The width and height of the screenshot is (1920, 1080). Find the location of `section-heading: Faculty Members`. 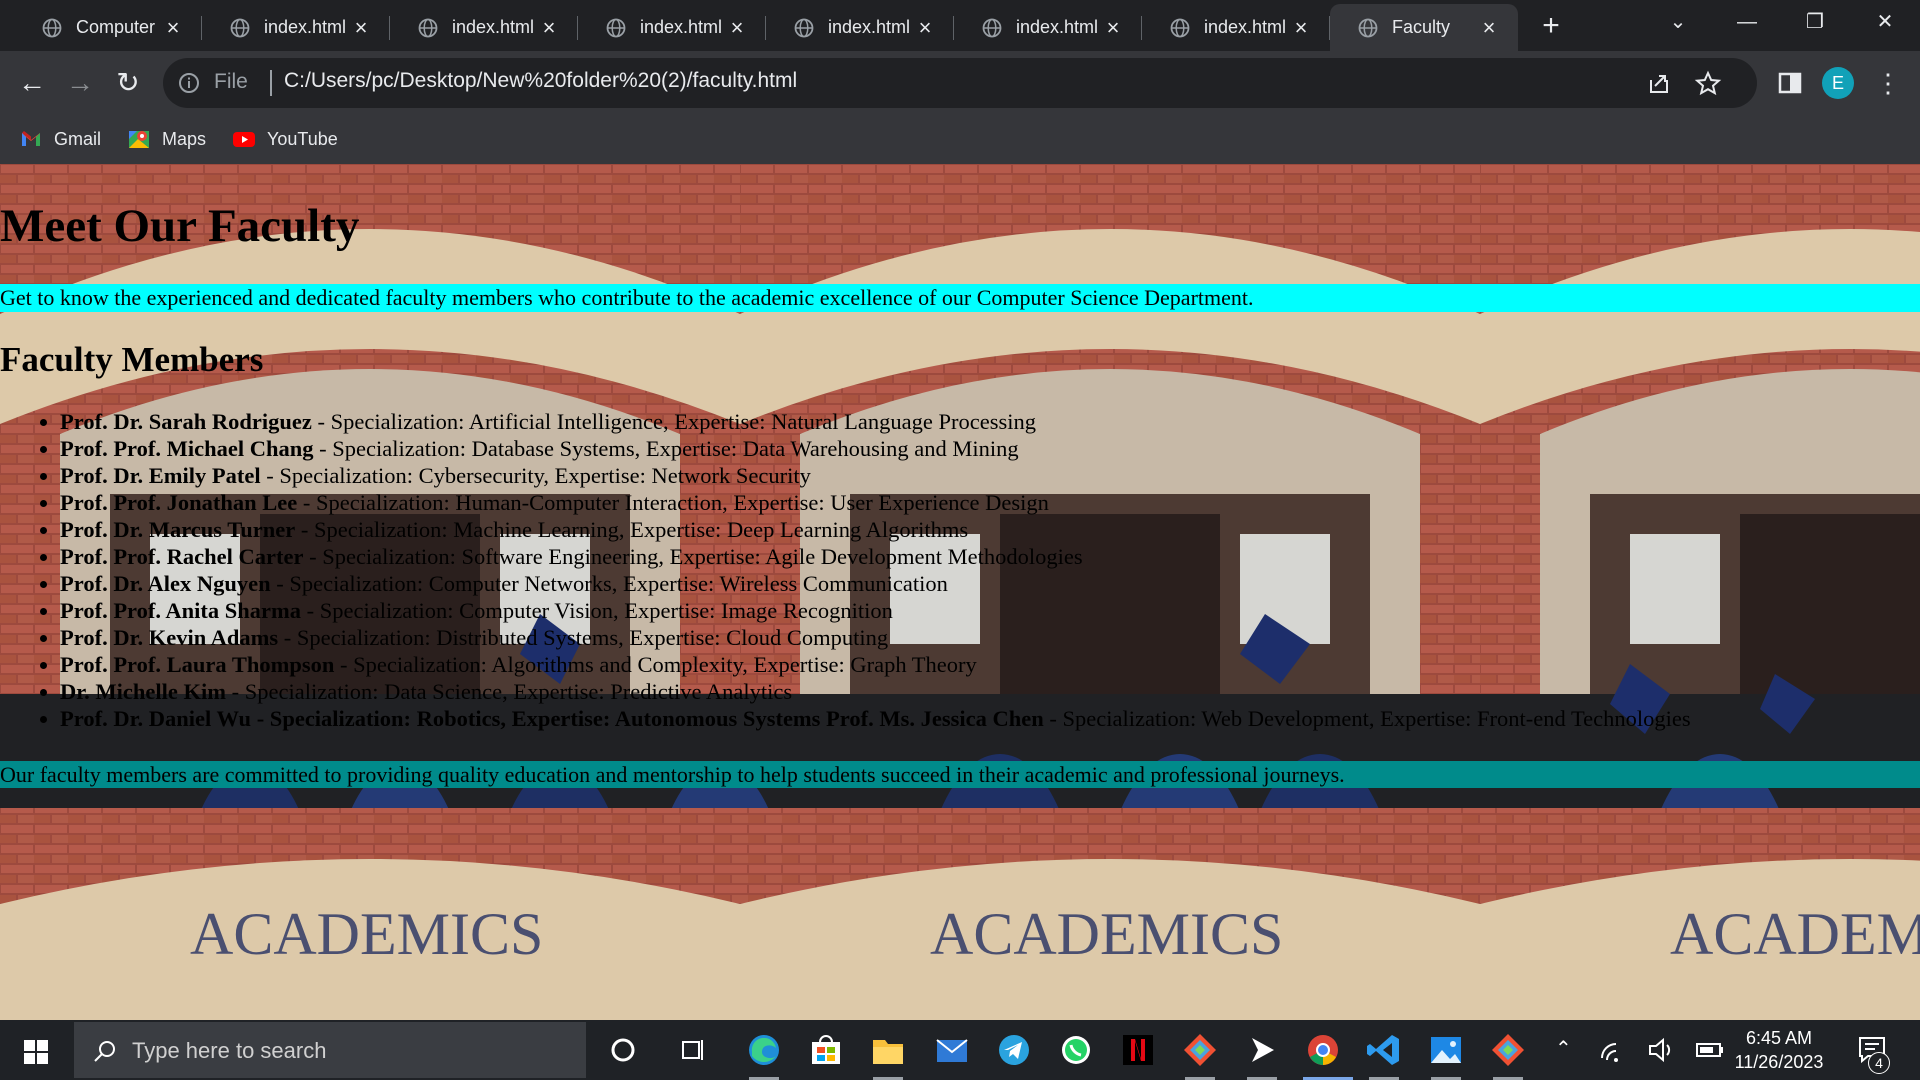

section-heading: Faculty Members is located at coordinates (132, 359).